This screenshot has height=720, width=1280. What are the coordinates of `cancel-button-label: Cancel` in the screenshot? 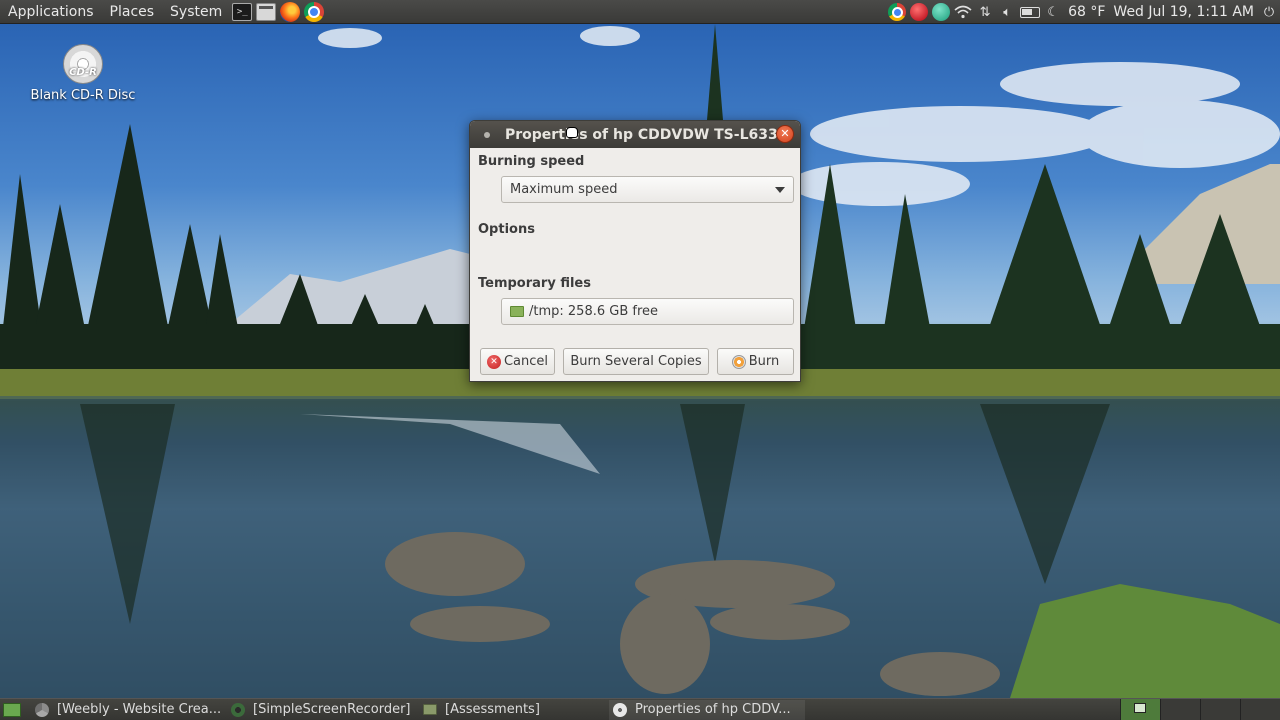 It's located at (526, 361).